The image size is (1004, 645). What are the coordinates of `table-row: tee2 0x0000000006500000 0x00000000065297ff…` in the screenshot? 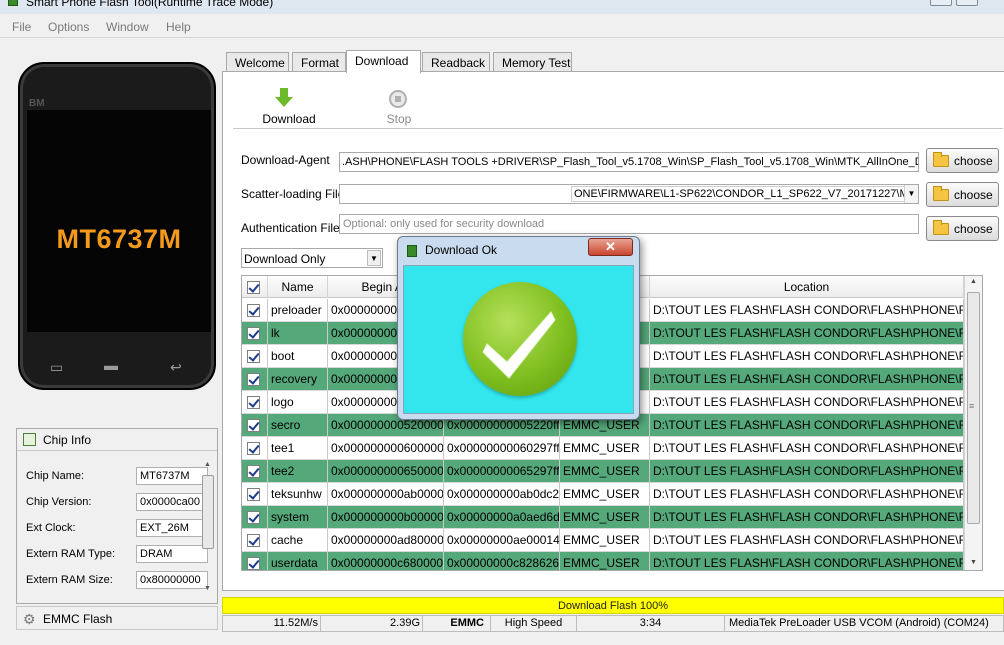 It's located at (603, 471).